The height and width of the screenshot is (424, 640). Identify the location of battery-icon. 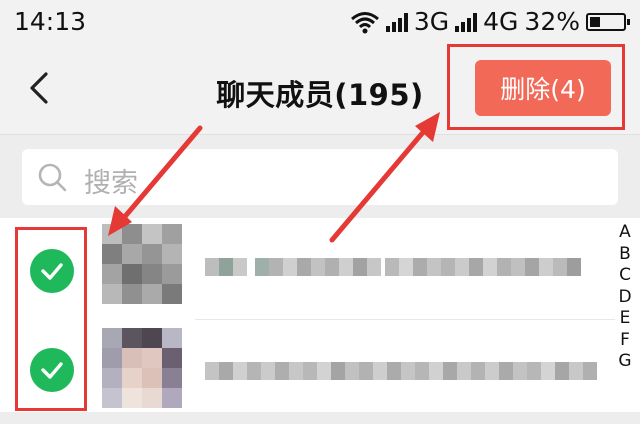
(608, 21).